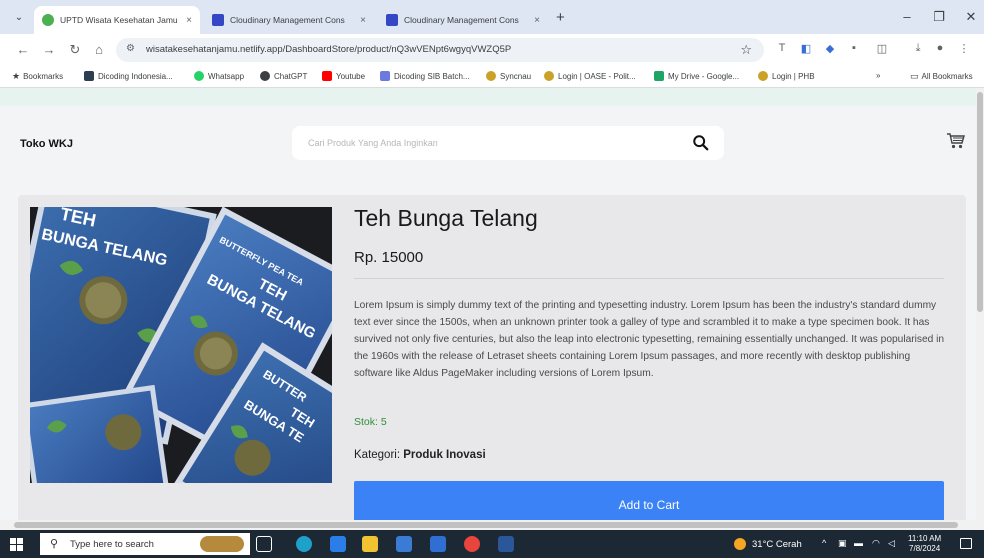 Image resolution: width=984 pixels, height=558 pixels. Describe the element at coordinates (806, 48) in the screenshot. I see `extension-icon: ◧` at that location.